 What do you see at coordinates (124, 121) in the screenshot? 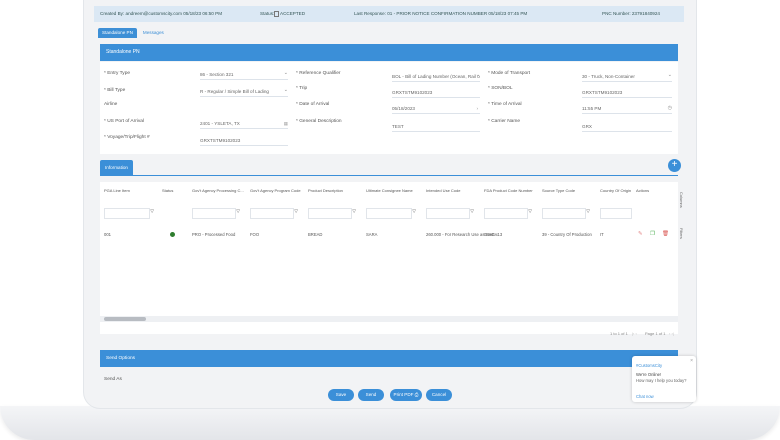
I see `us-port-label: * US Port of Arrival` at bounding box center [124, 121].